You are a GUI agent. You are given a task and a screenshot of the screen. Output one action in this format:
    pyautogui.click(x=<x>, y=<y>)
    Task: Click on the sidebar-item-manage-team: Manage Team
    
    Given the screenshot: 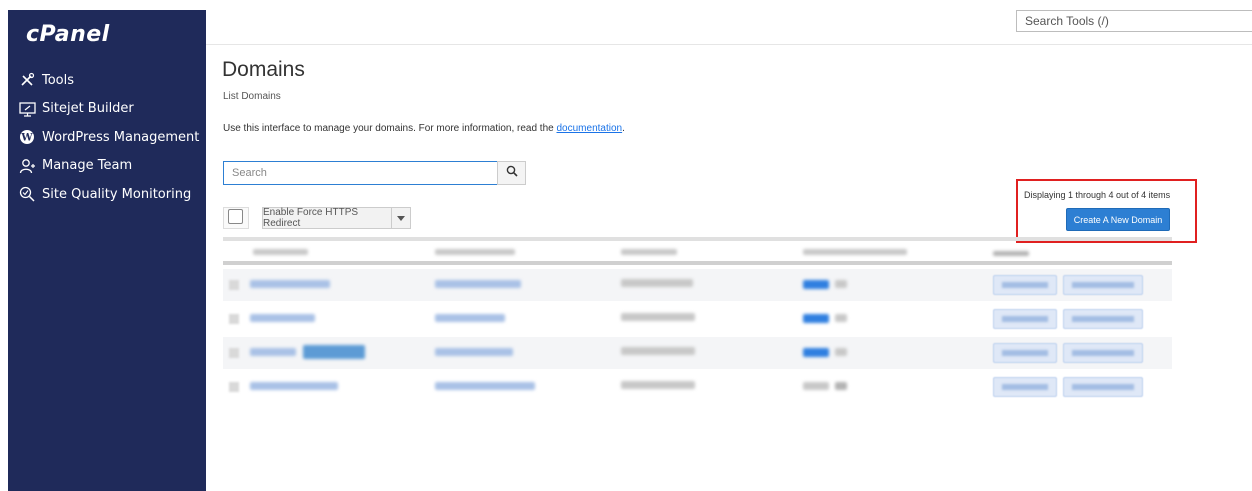 What is the action you would take?
    pyautogui.click(x=107, y=166)
    